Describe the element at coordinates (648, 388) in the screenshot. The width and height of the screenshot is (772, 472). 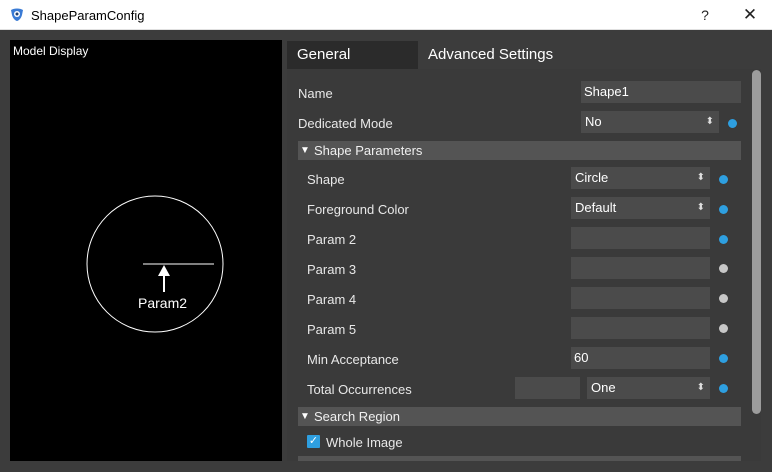
I see `total-occurrences-select: One ⬍` at that location.